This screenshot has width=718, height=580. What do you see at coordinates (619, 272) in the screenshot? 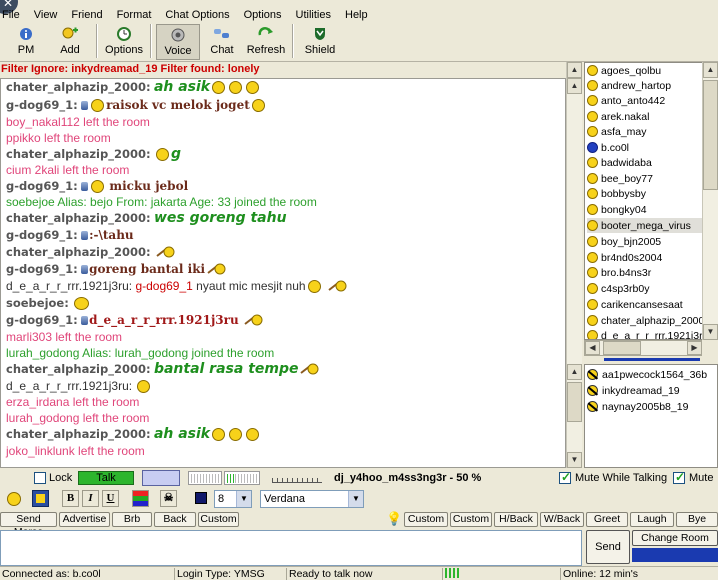
I see `list-item: bro.b4ns3r` at bounding box center [619, 272].